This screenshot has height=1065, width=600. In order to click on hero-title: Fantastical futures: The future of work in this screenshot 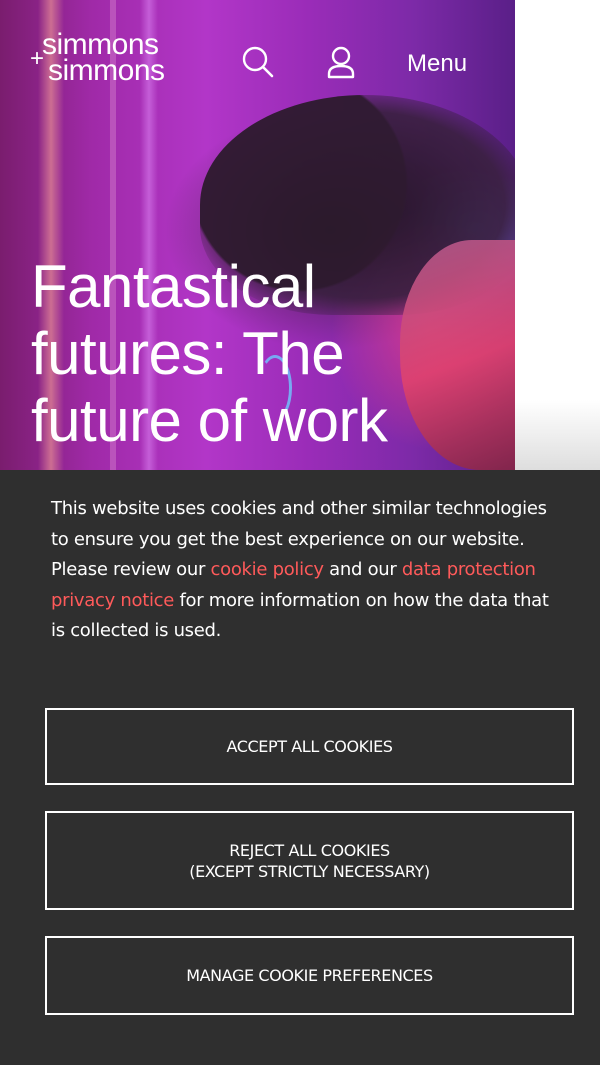, I will do `click(209, 353)`.